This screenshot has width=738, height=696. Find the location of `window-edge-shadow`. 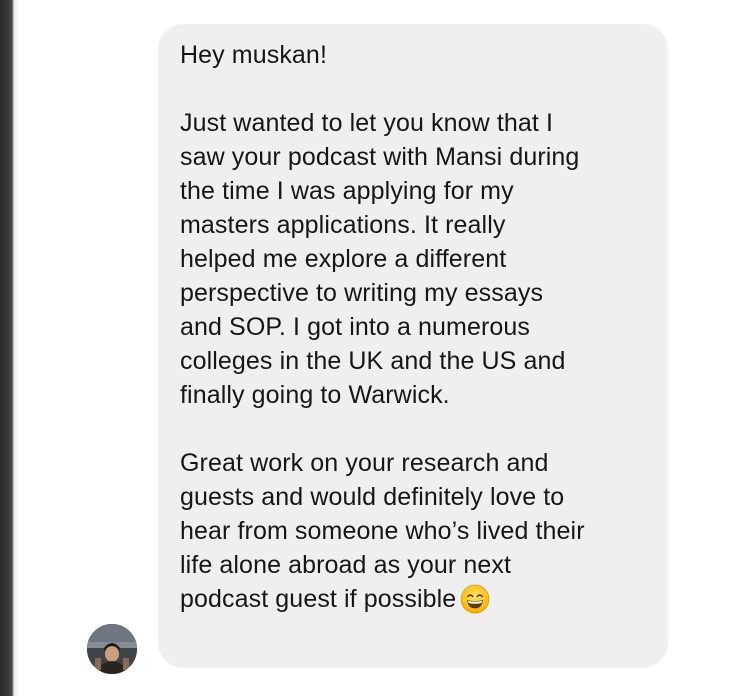

window-edge-shadow is located at coordinates (17, 348).